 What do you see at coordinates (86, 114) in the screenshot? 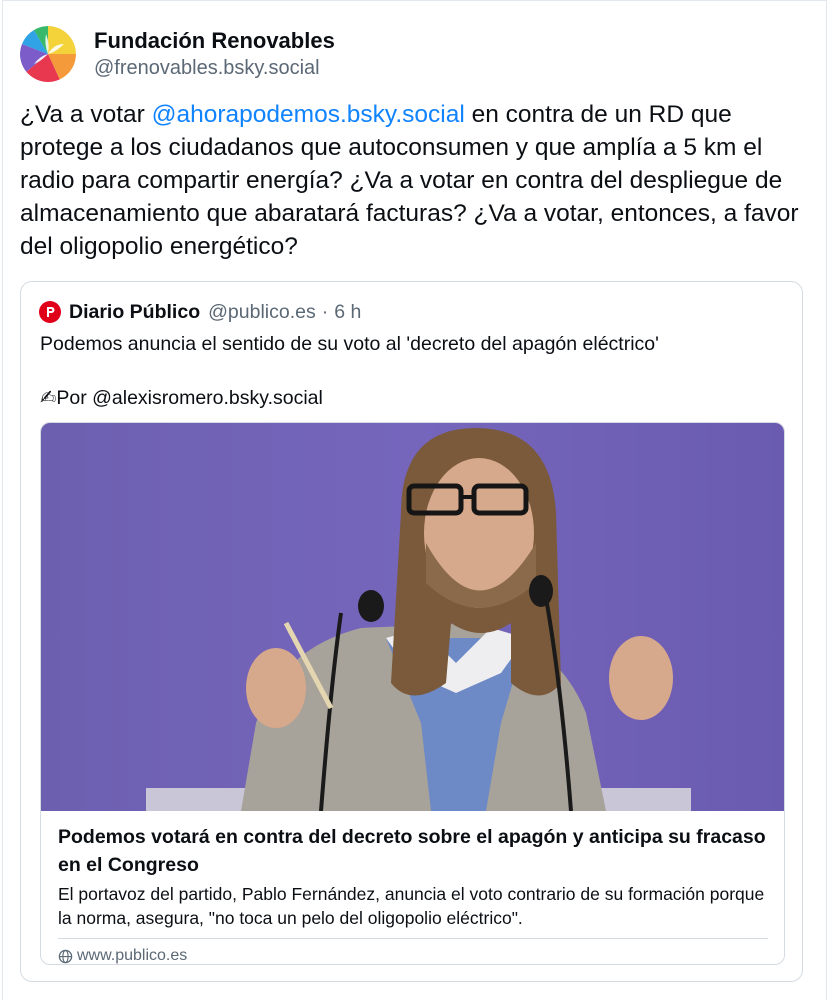
I see `post-text-before: ¿Va a votar` at bounding box center [86, 114].